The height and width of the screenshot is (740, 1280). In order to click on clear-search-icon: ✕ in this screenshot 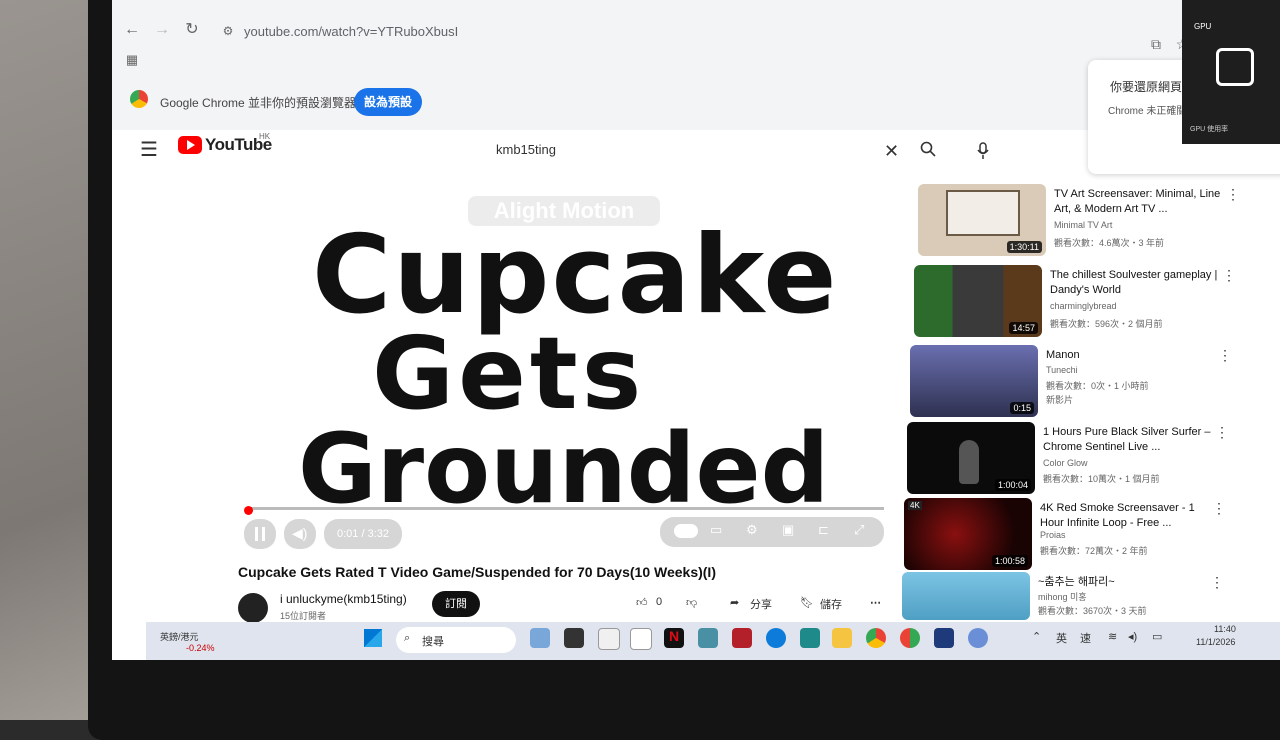, I will do `click(891, 151)`.